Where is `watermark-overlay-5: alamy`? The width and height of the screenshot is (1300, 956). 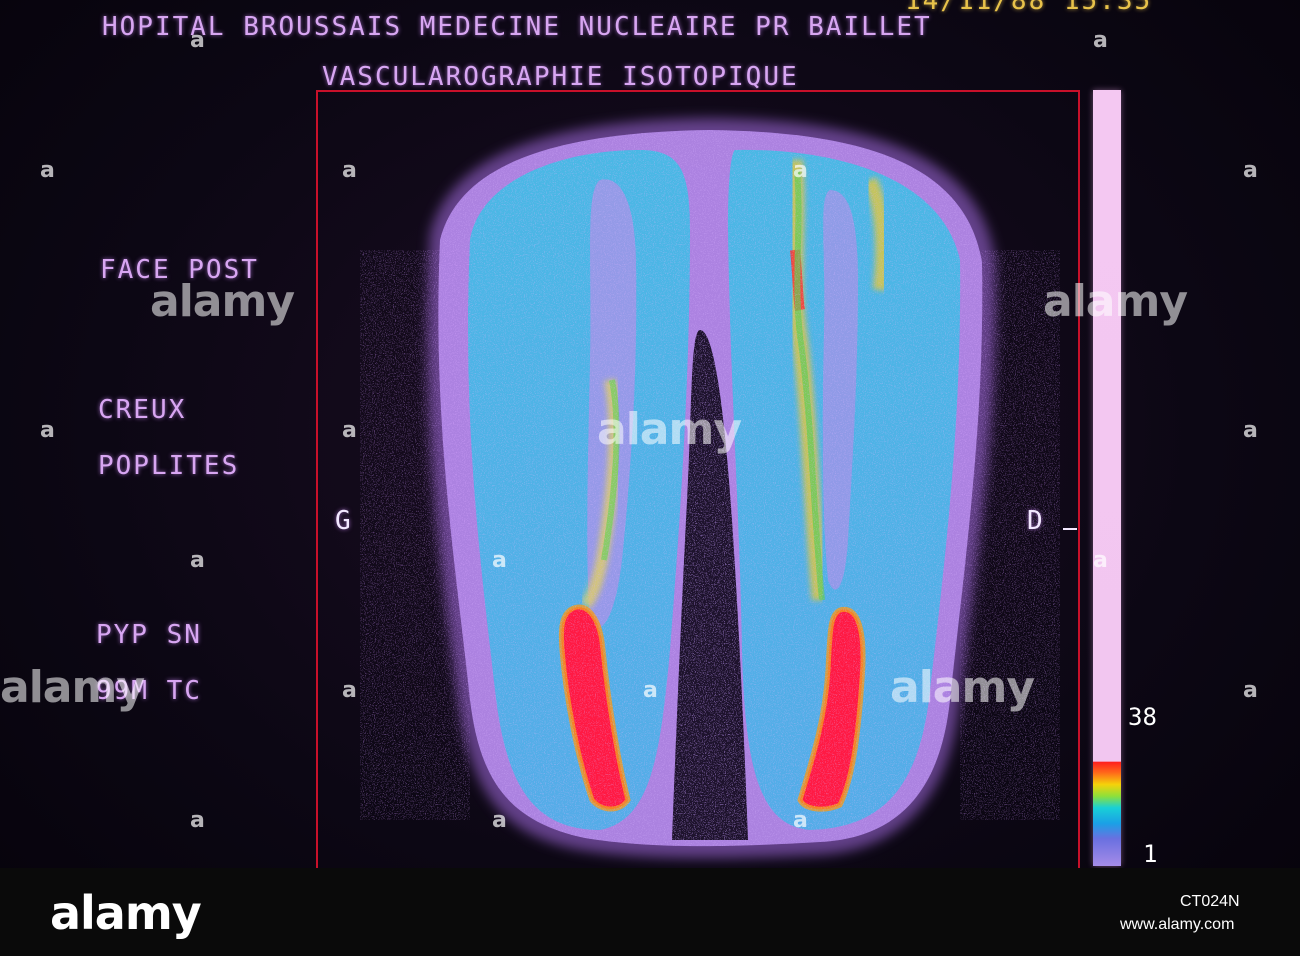 watermark-overlay-5: alamy is located at coordinates (962, 687).